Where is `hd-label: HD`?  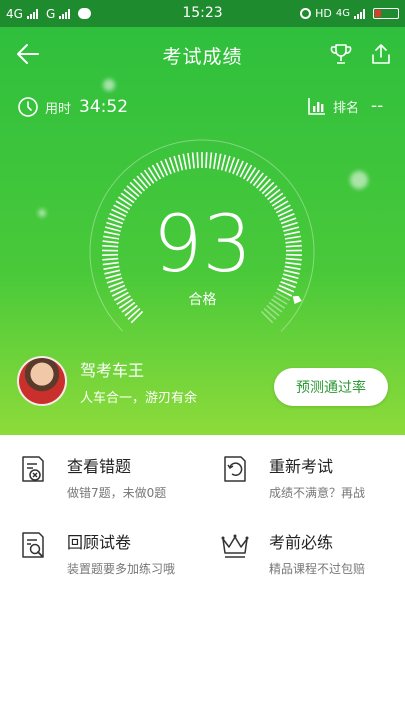 hd-label: HD is located at coordinates (323, 13).